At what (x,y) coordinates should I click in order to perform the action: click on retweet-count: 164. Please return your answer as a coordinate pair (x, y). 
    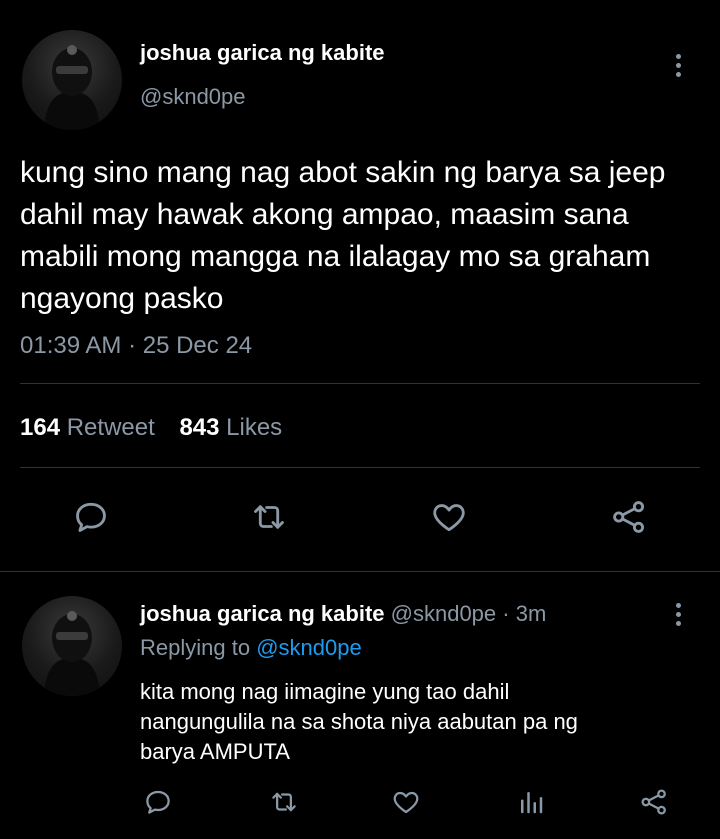
    Looking at the image, I should click on (40, 427).